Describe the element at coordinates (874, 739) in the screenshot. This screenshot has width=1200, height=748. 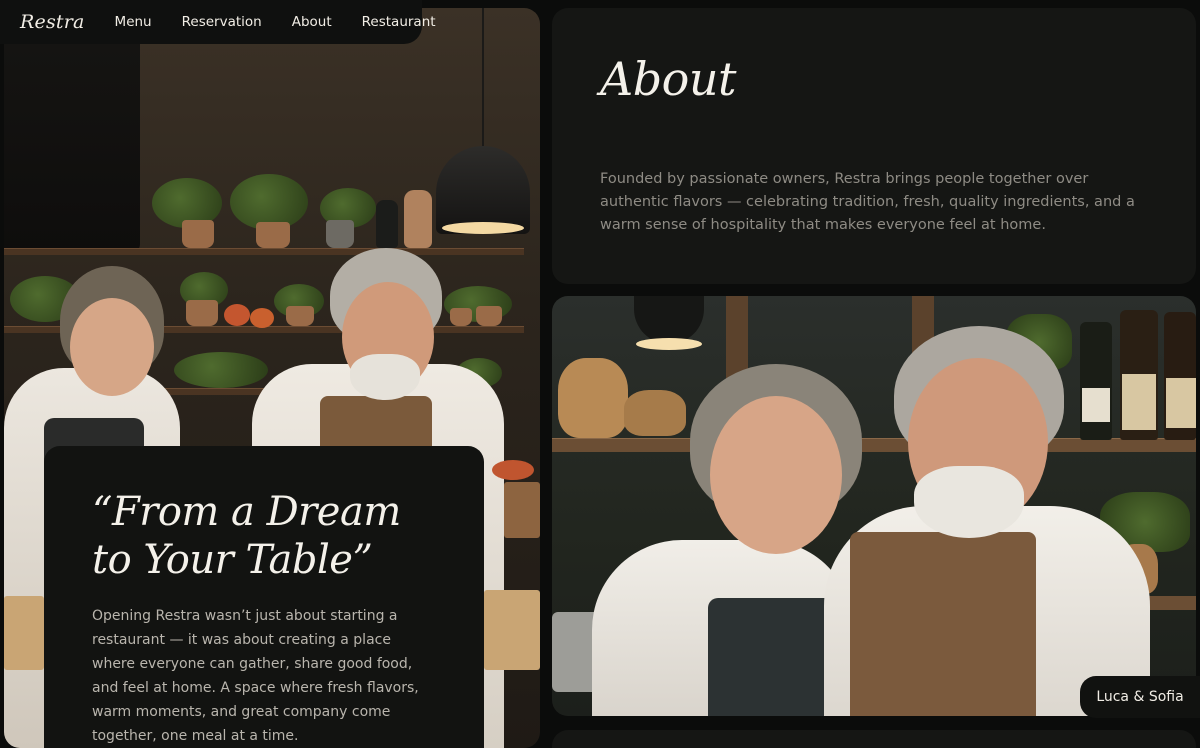
I see `next-section-card` at that location.